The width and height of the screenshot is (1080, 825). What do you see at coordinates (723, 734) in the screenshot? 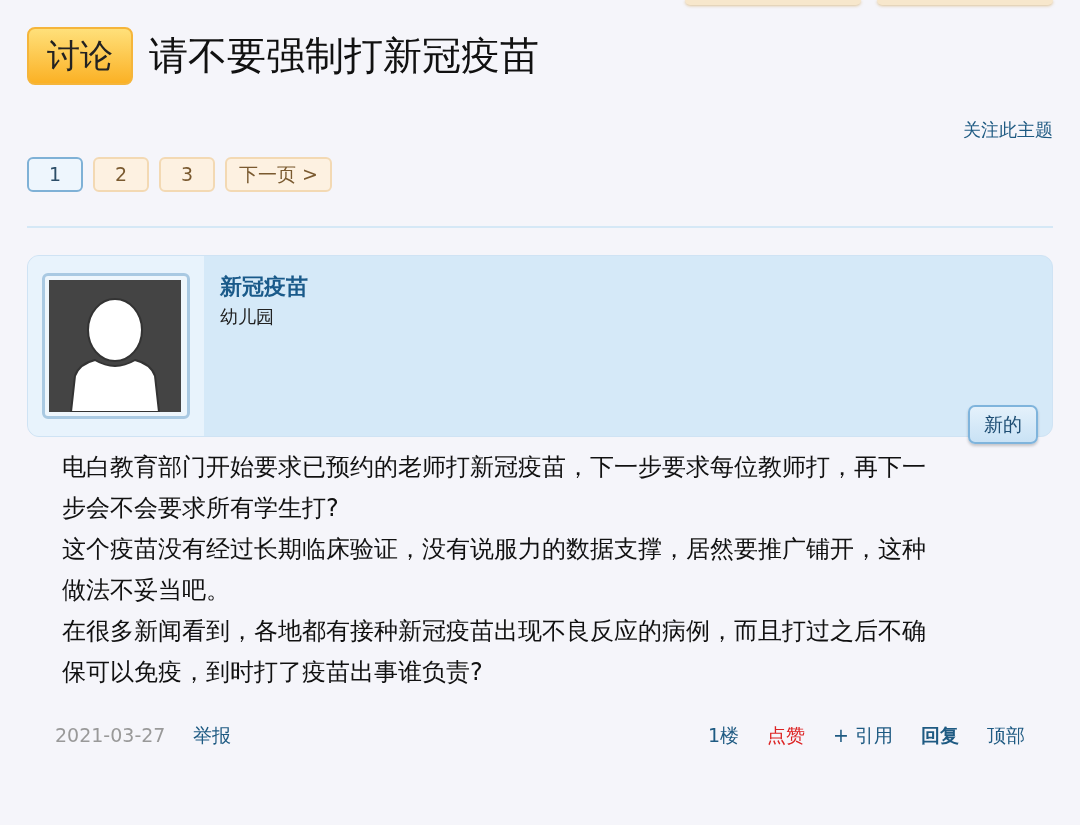
I see `footer-link: 1楼` at bounding box center [723, 734].